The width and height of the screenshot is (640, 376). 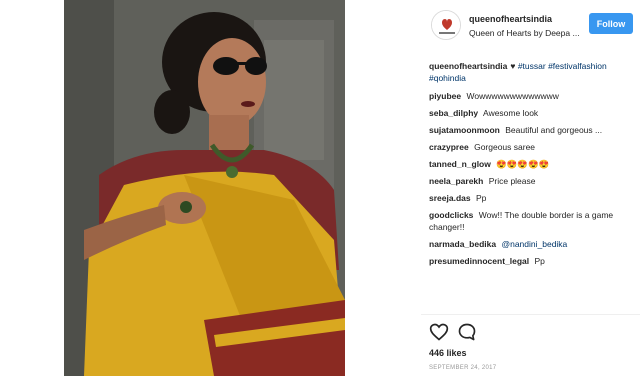 I want to click on post-date: SEPTEMBER 24, 2017, so click(x=463, y=368).